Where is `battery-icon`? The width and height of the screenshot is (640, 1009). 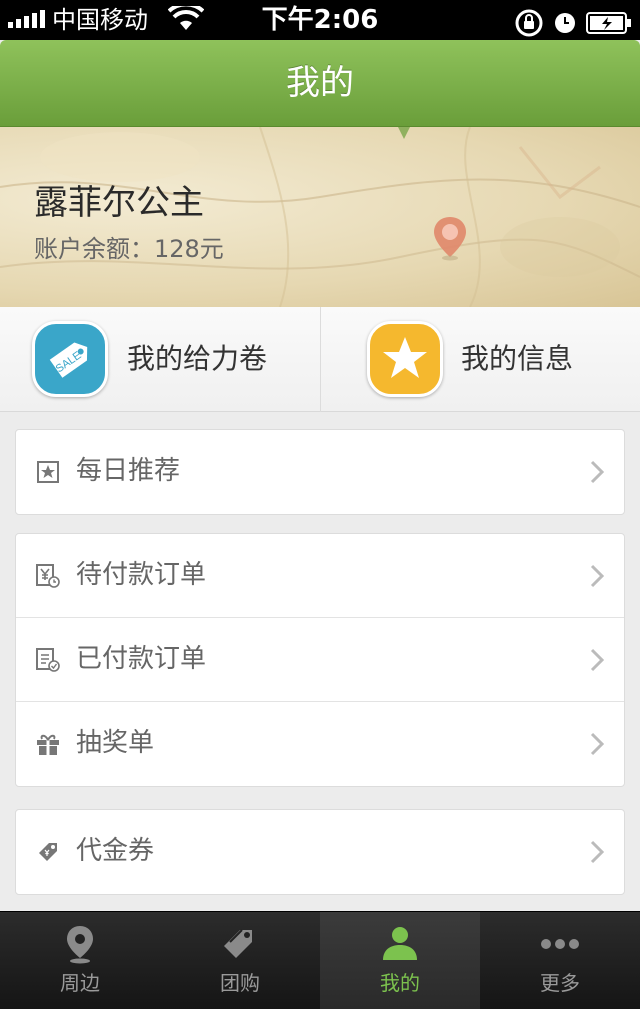
battery-icon is located at coordinates (608, 23).